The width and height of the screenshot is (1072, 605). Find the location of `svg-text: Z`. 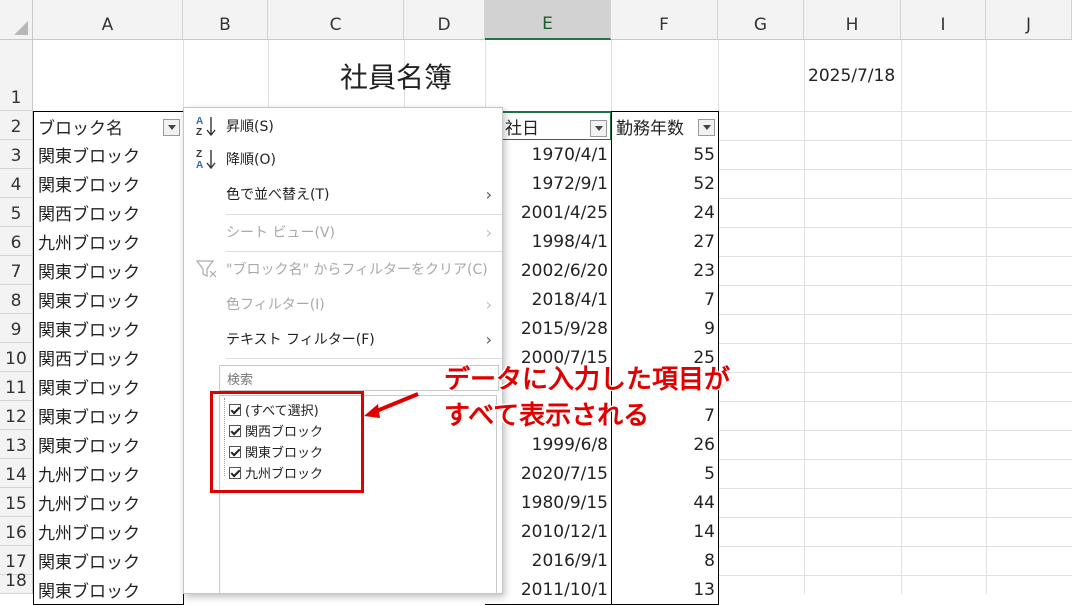

svg-text: Z is located at coordinates (199, 132).